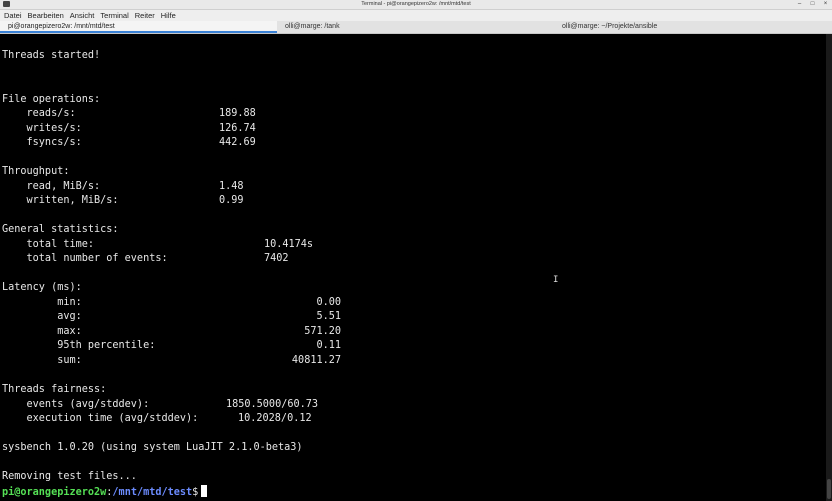 This screenshot has height=501, width=832. What do you see at coordinates (289, 244) in the screenshot?
I see `total-time-value: 10.4174s` at bounding box center [289, 244].